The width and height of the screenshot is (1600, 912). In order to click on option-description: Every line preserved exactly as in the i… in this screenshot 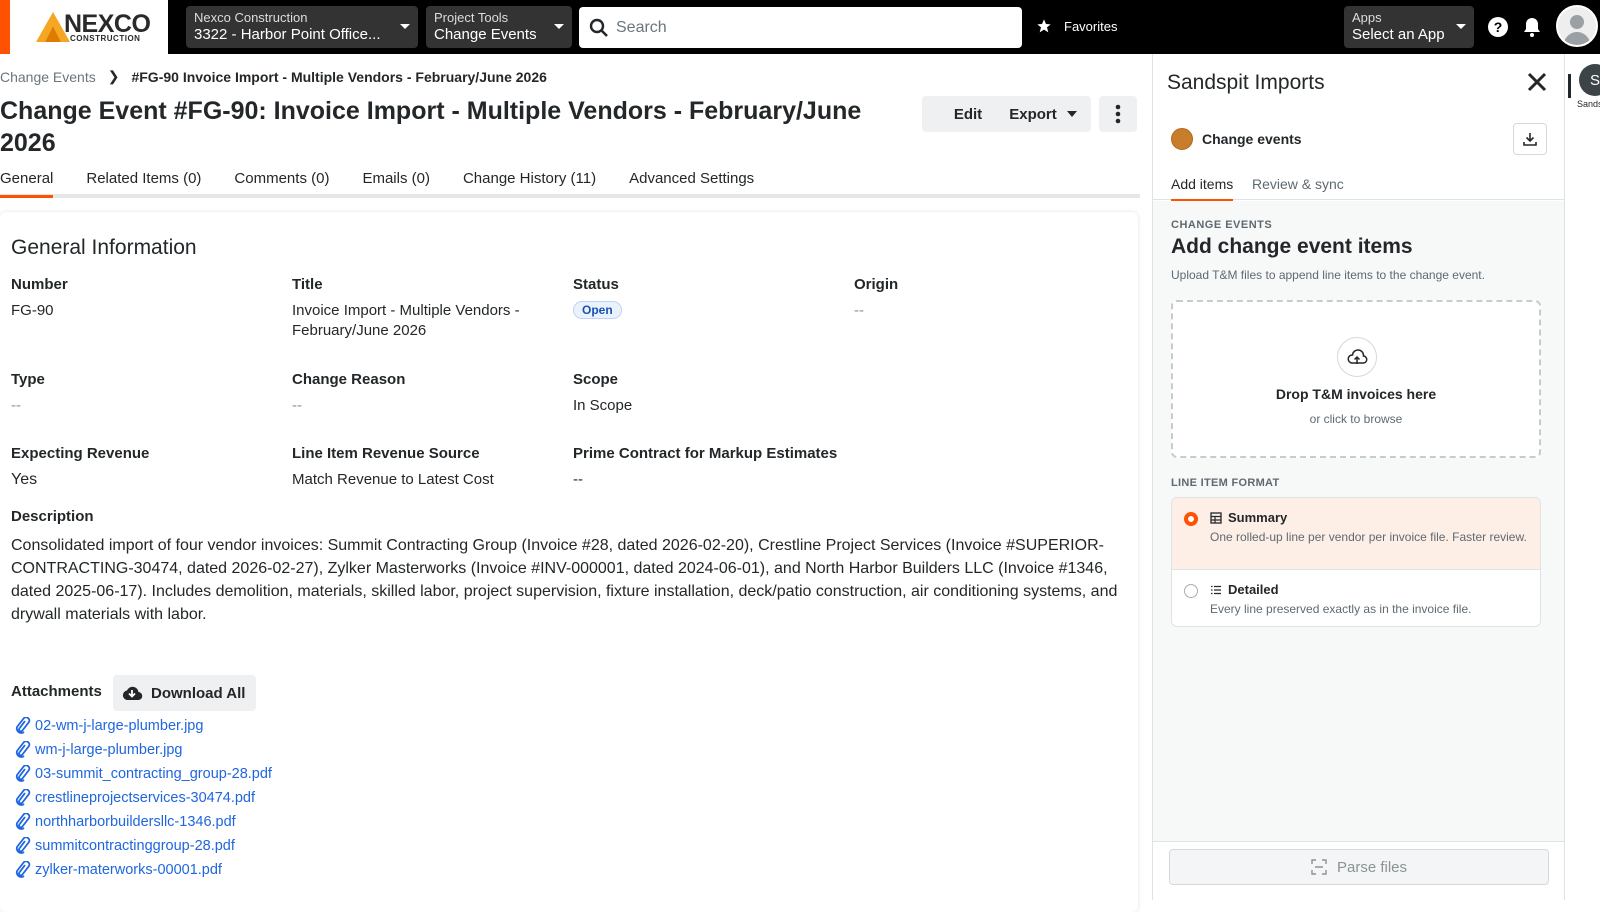, I will do `click(1341, 609)`.